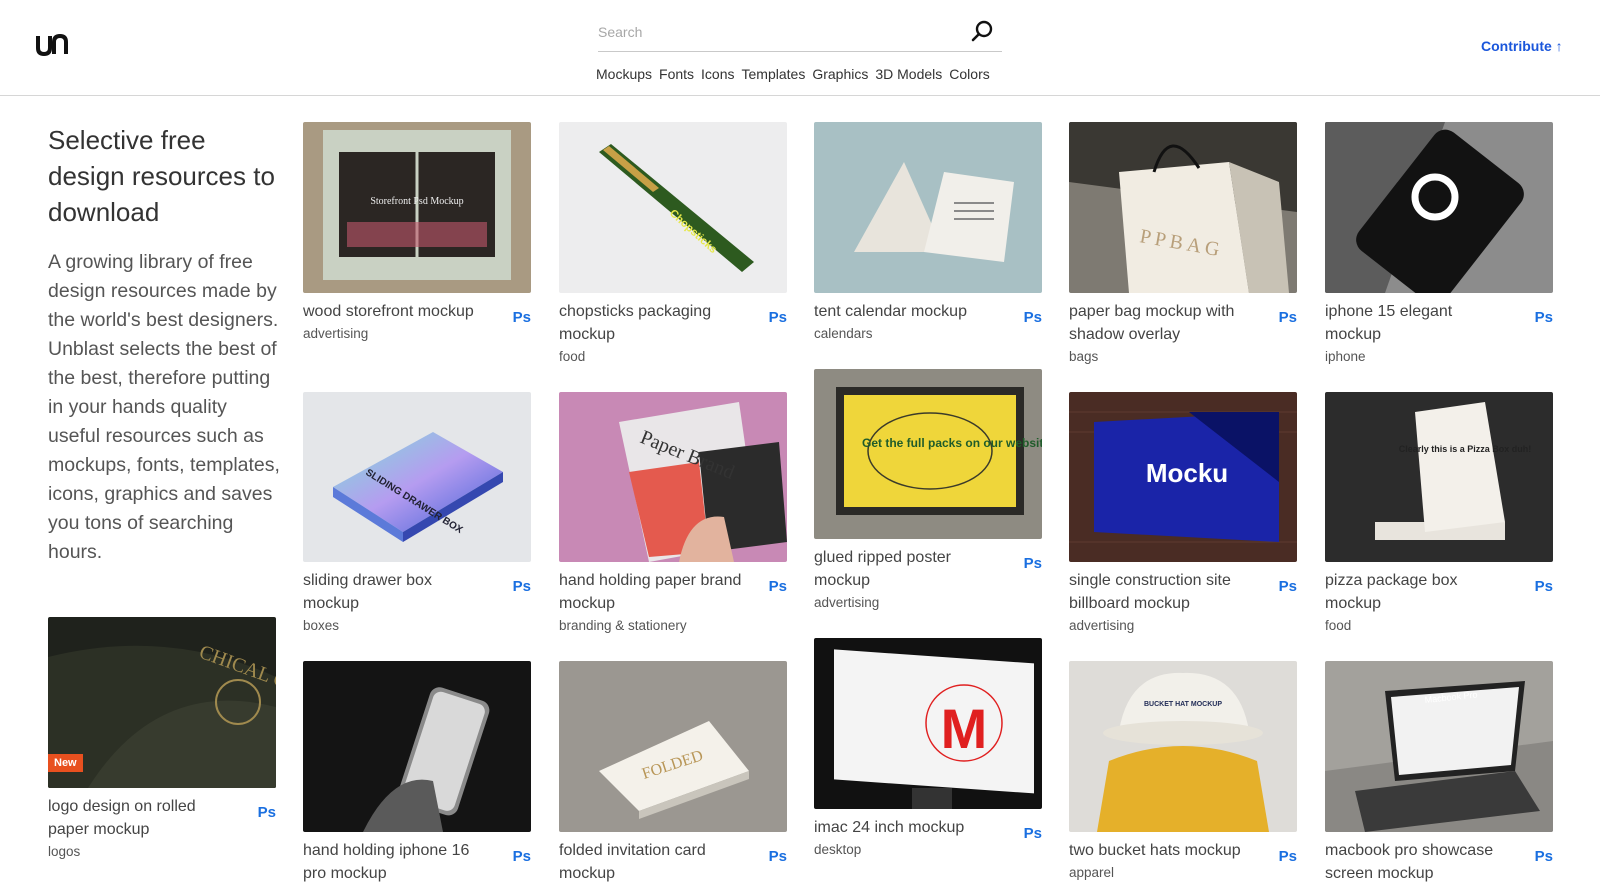  Describe the element at coordinates (1183, 872) in the screenshot. I see `card-category: apparel` at that location.